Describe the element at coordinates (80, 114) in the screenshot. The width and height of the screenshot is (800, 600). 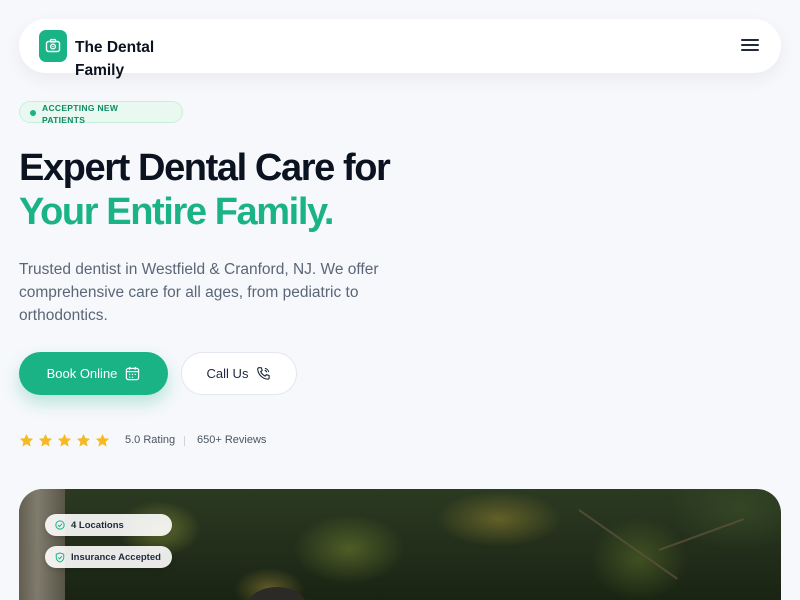
I see `badge-text: ACCEPTING NEW PATIENTS` at that location.